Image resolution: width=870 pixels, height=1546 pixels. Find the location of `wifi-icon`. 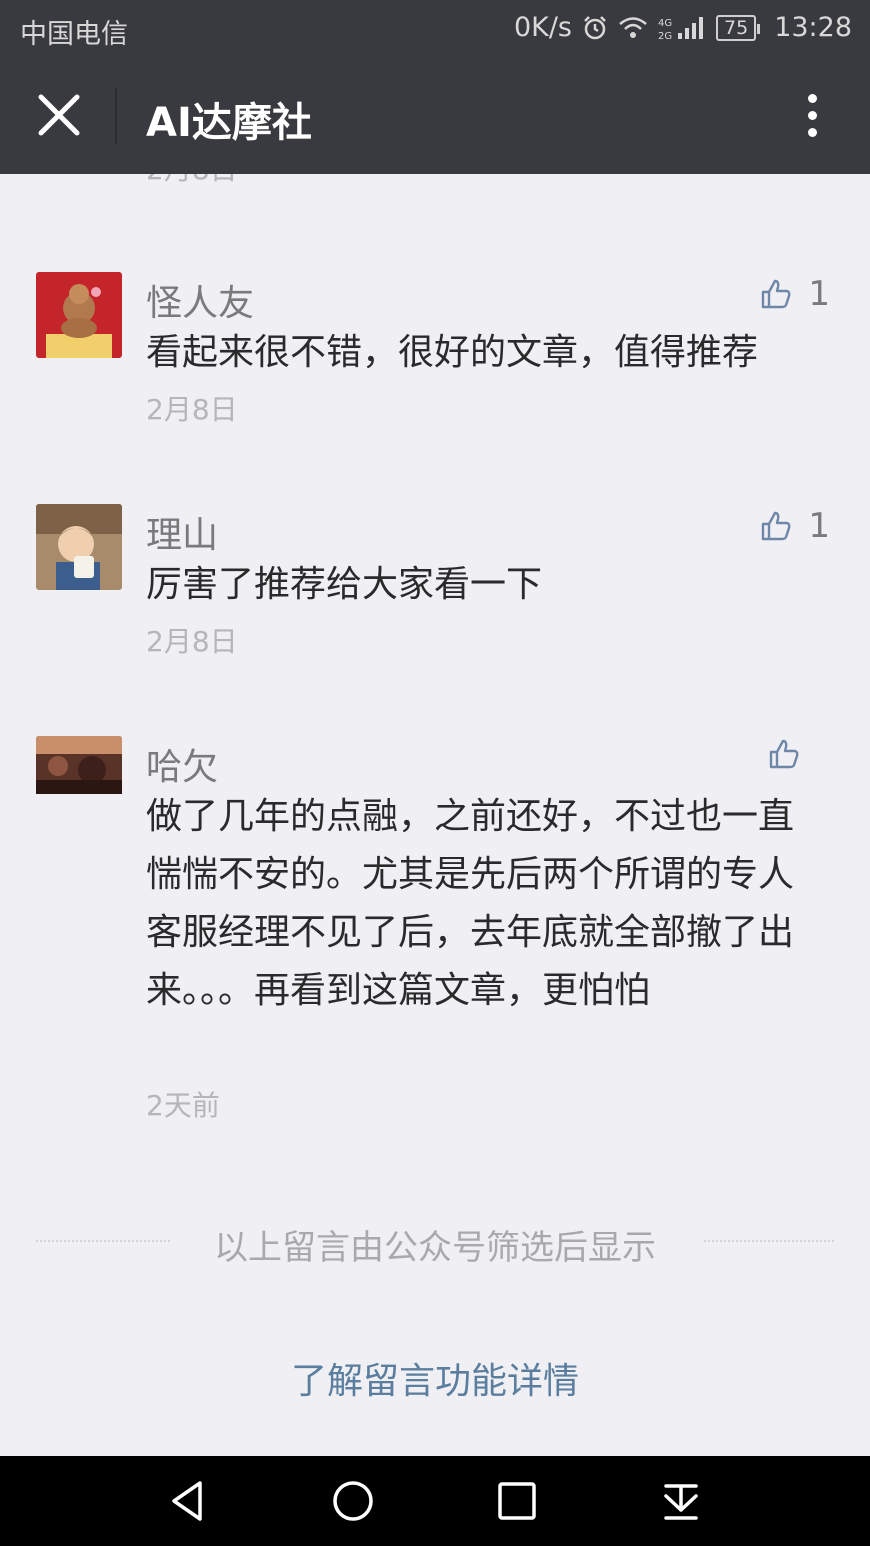

wifi-icon is located at coordinates (633, 27).